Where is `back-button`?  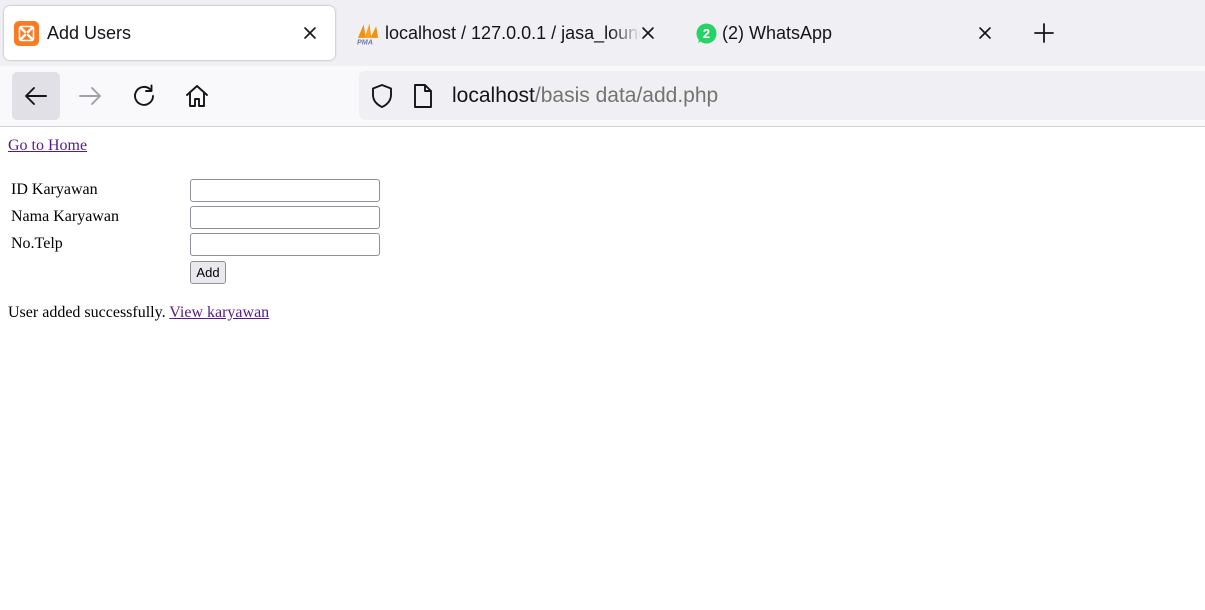 back-button is located at coordinates (36, 96).